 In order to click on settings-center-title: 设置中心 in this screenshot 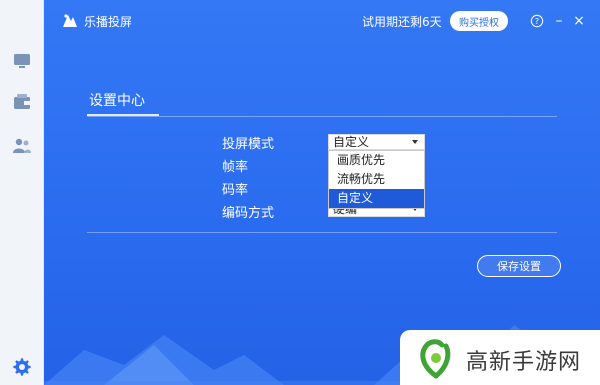, I will do `click(117, 101)`.